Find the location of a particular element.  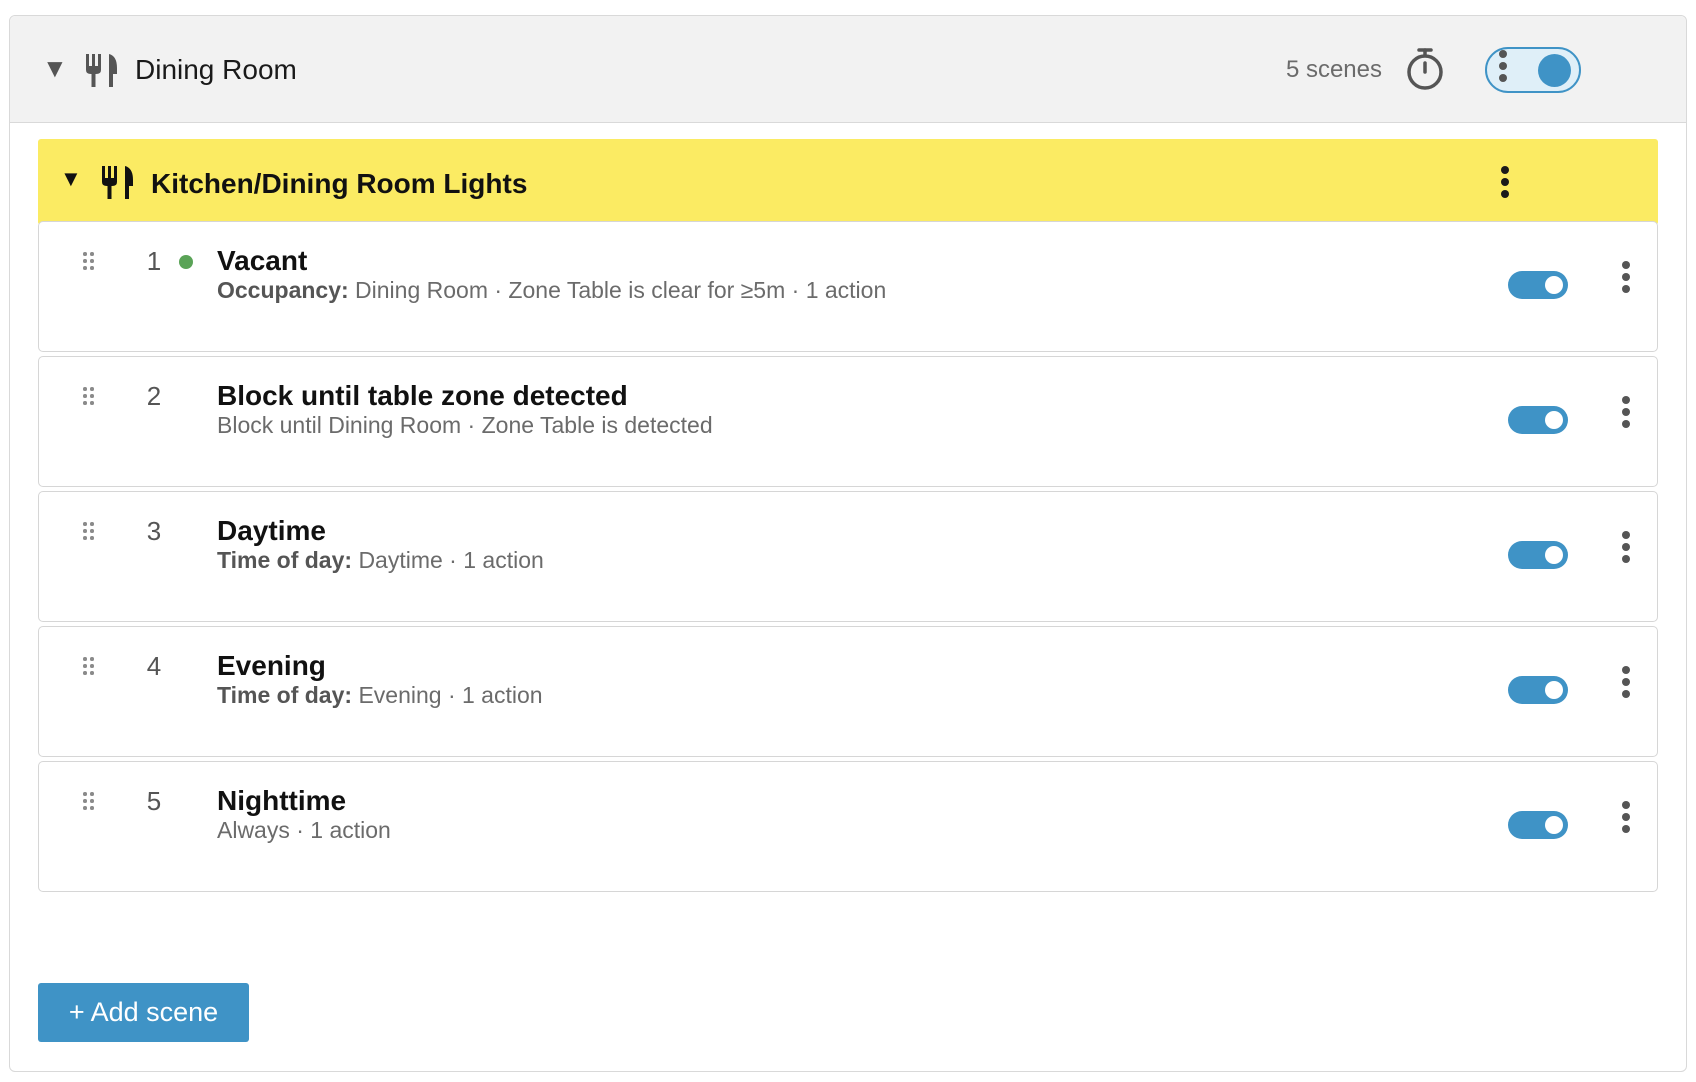

scene-number: 5 is located at coordinates (154, 801).